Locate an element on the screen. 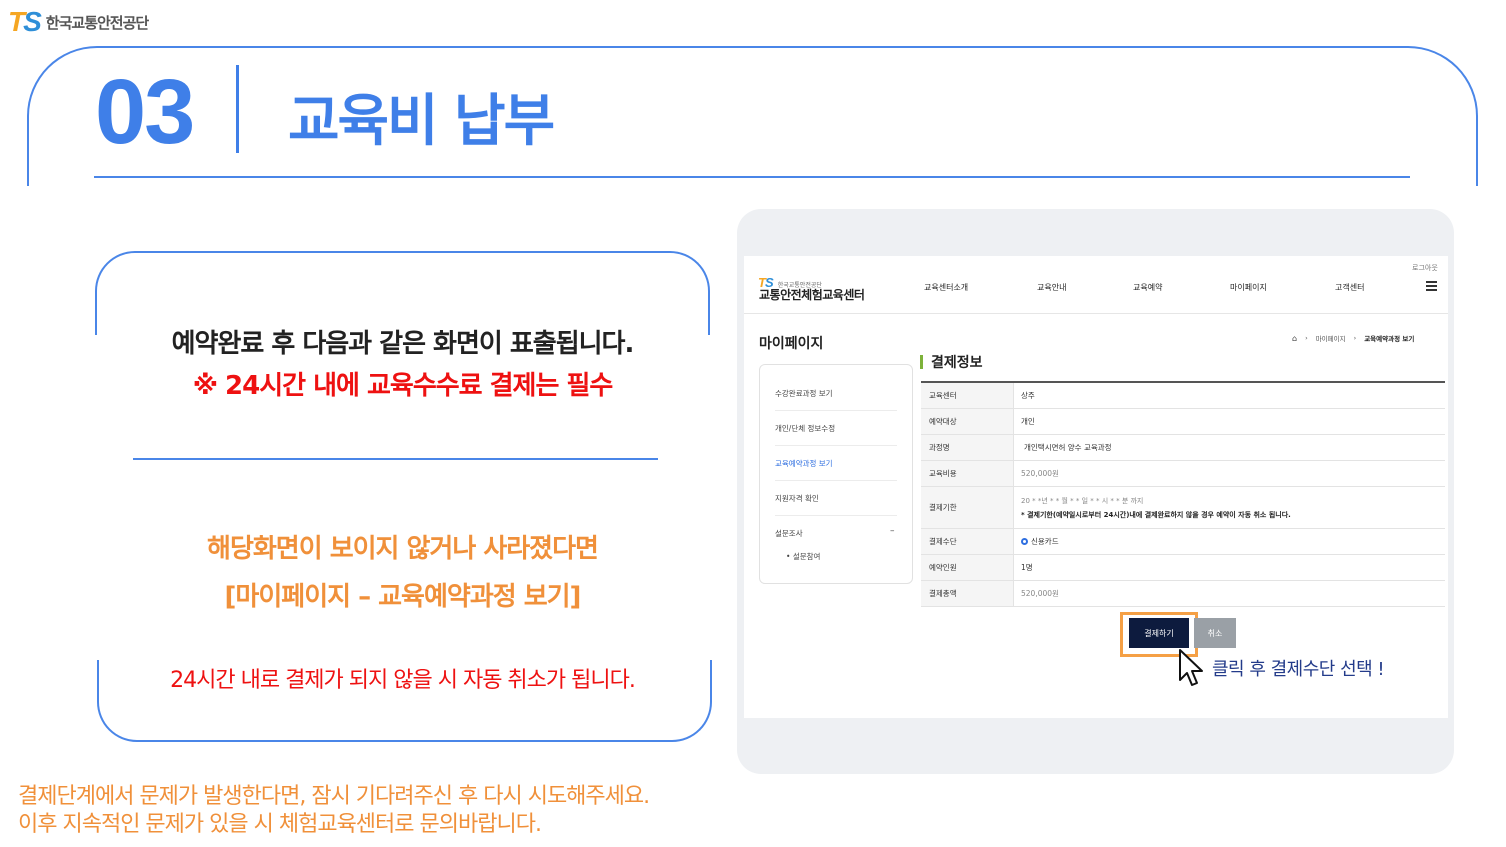  nav-mypage: 마이페이지 is located at coordinates (1248, 287).